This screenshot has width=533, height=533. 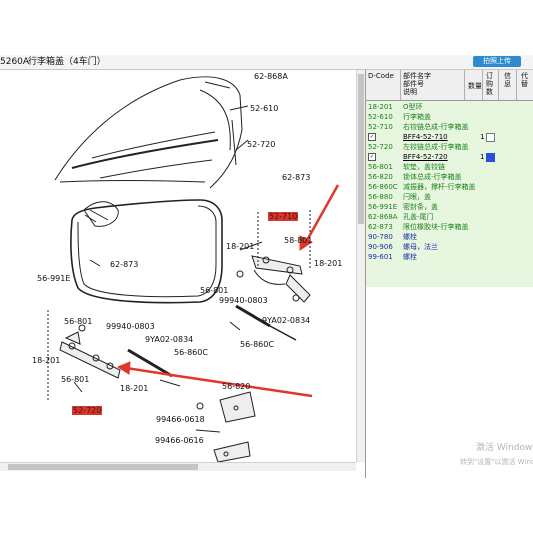 I want to click on diagram-title: 行李箱盖（4车门）, so click(x=67, y=62).